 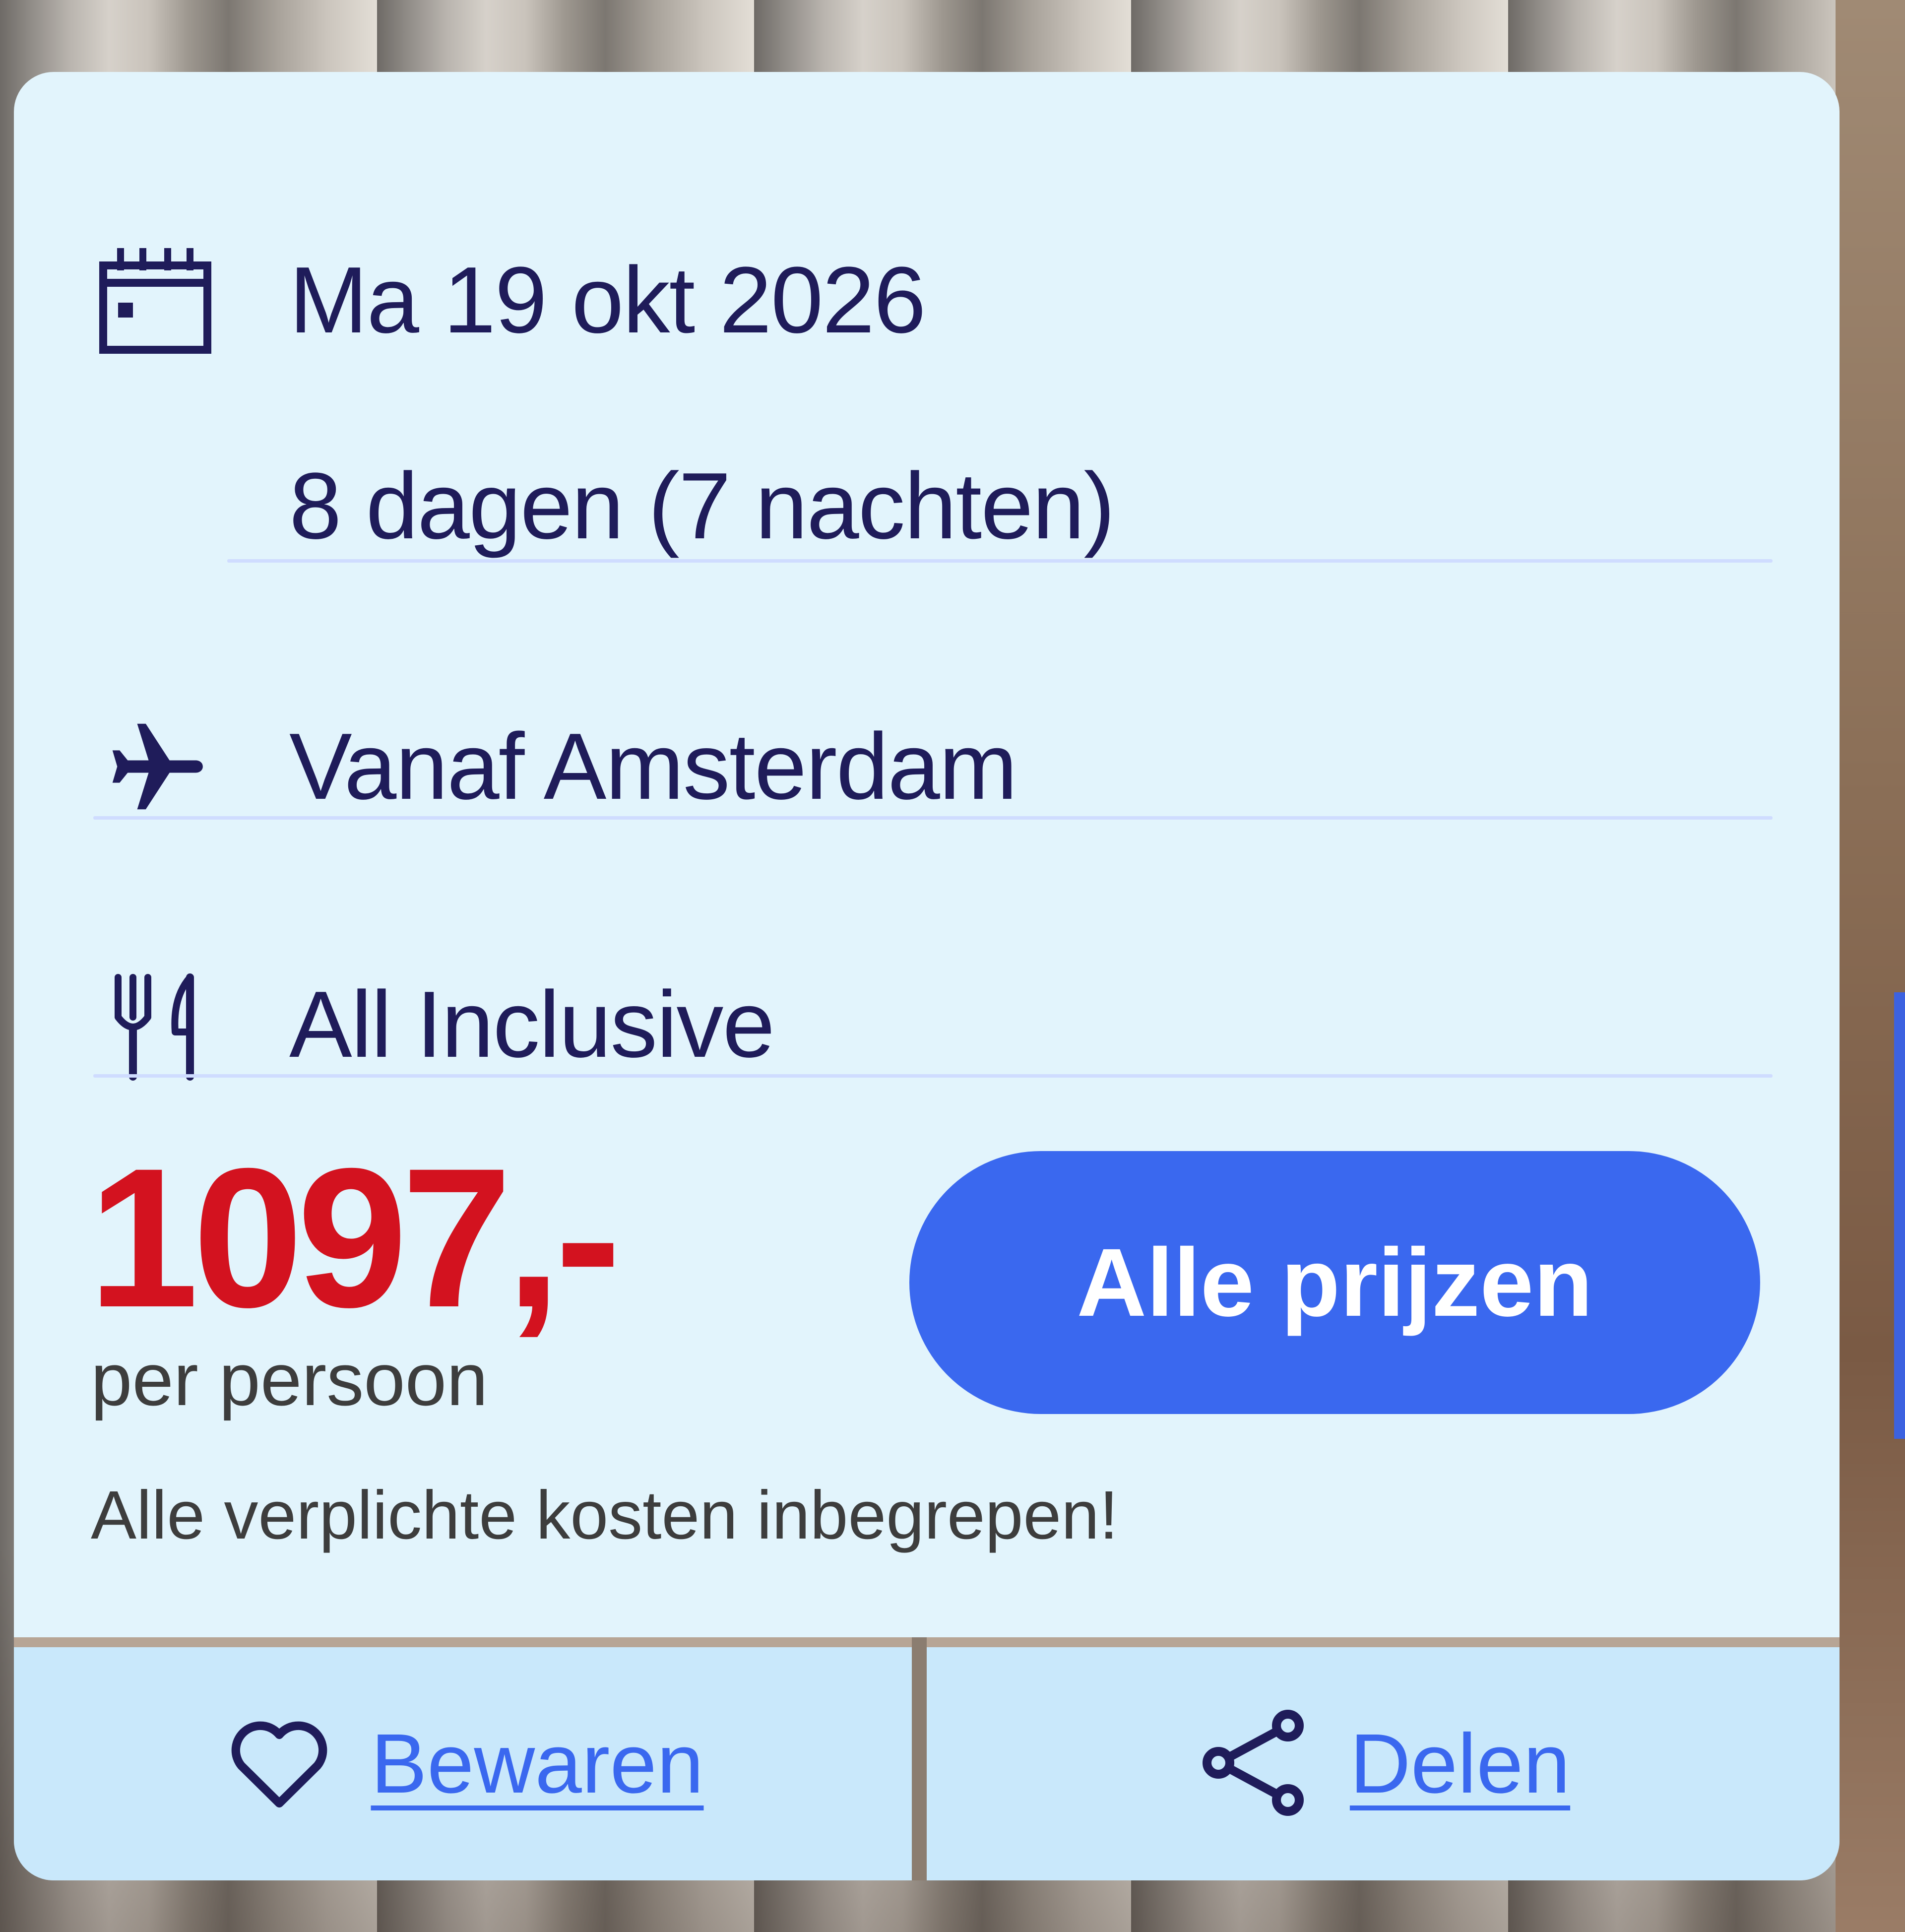 What do you see at coordinates (927, 1025) in the screenshot?
I see `board-row: All Inclusive` at bounding box center [927, 1025].